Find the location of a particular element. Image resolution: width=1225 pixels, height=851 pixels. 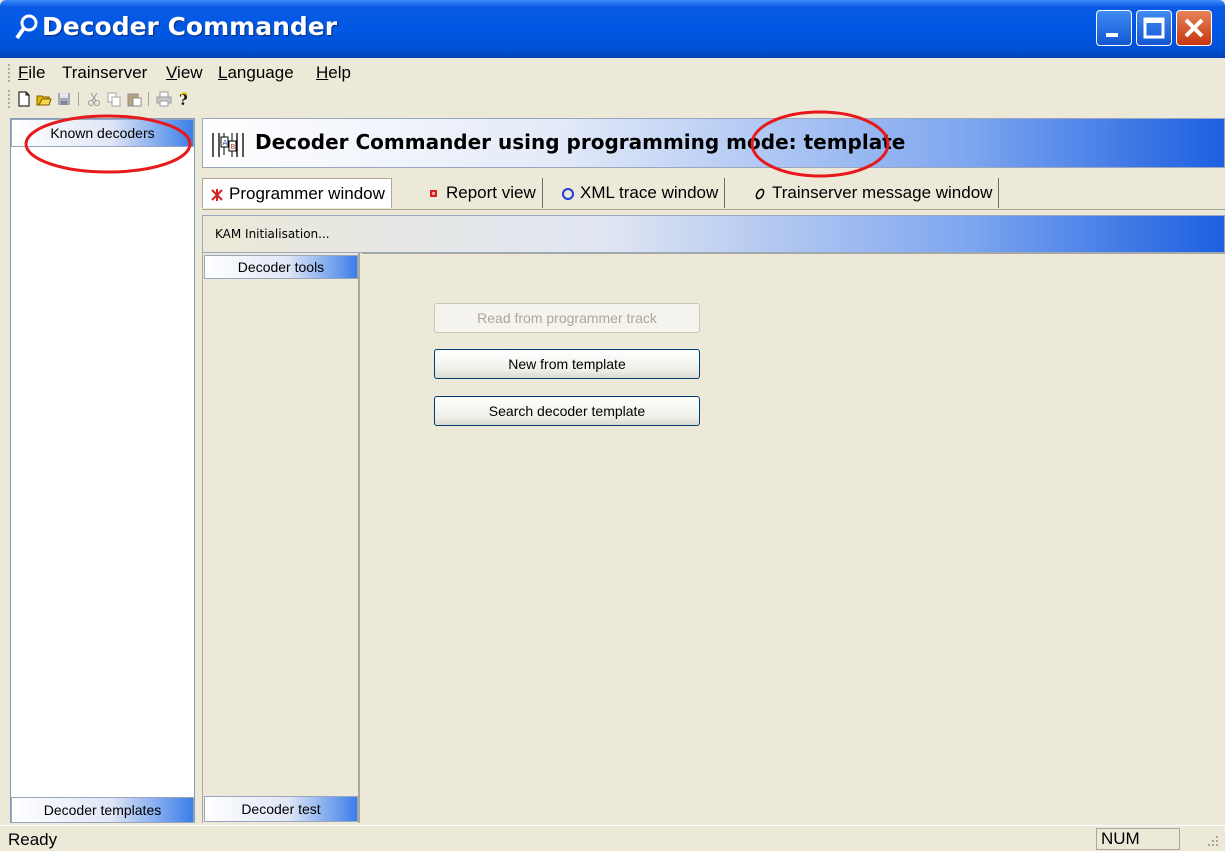

title-bar: Decoder Commander is located at coordinates (612, 29).